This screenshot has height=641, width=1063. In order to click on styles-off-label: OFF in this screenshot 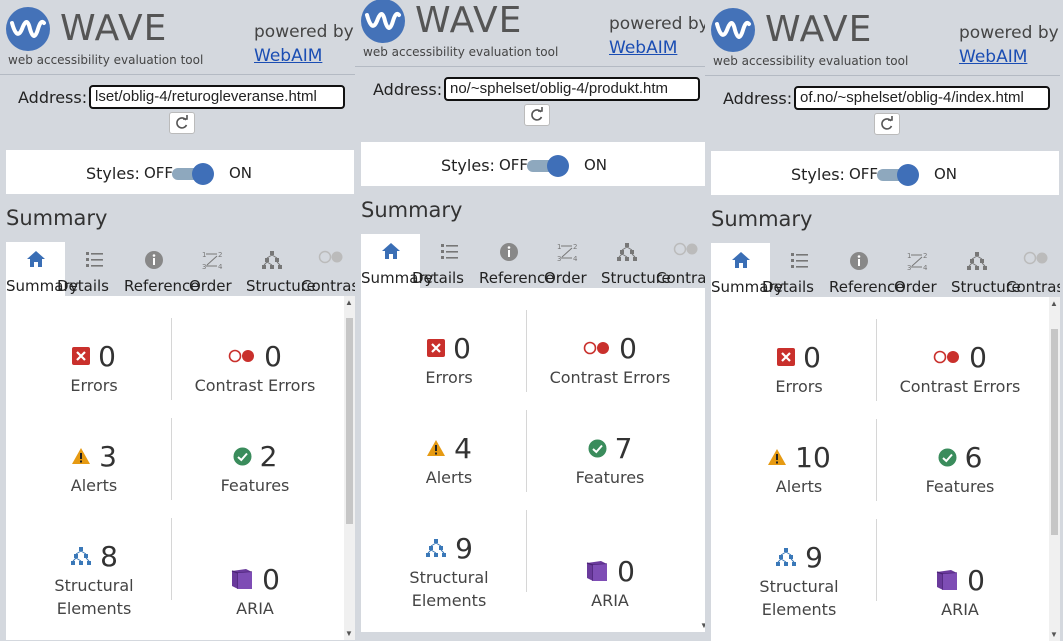, I will do `click(514, 165)`.